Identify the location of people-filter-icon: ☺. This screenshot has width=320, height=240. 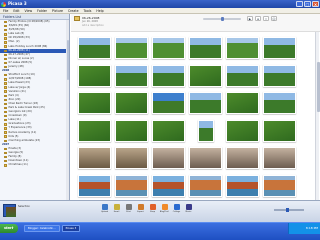
(274, 18).